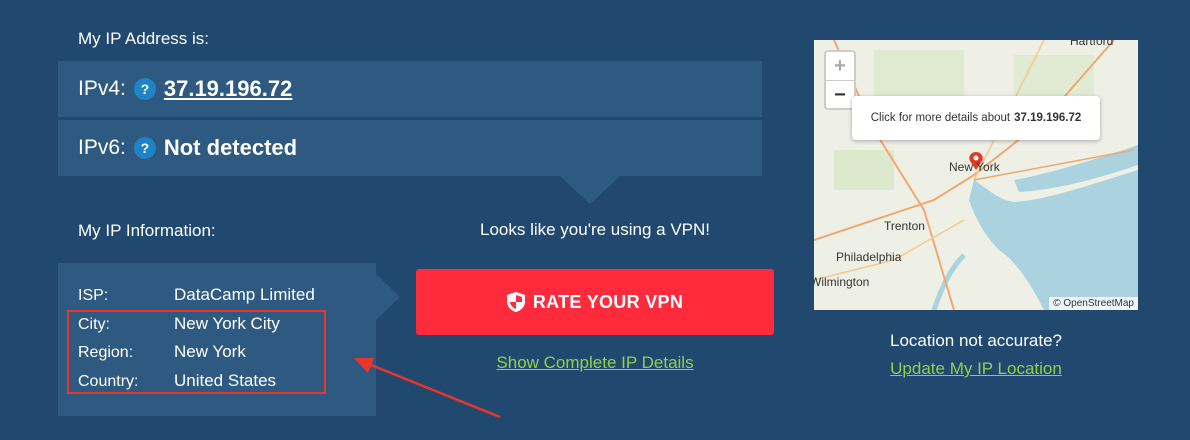 Image resolution: width=1190 pixels, height=440 pixels. I want to click on update-location-link: Update My IP Location, so click(976, 368).